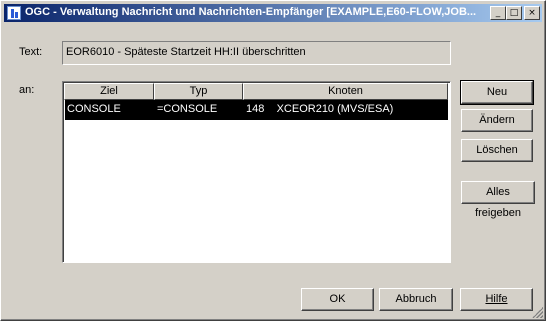  What do you see at coordinates (416, 299) in the screenshot?
I see `cancel-button: Abbruch` at bounding box center [416, 299].